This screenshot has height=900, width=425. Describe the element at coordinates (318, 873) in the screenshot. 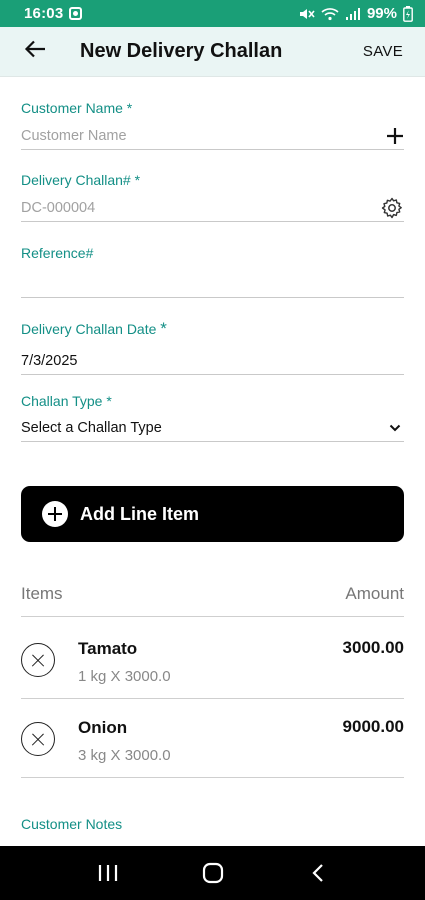

I see `back-icon` at that location.